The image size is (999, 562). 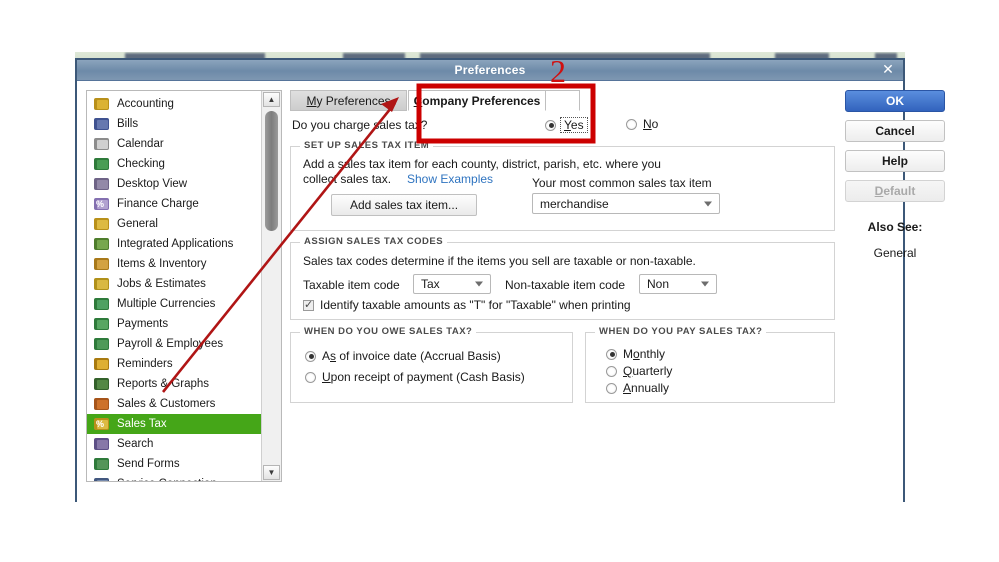 What do you see at coordinates (452, 284) in the screenshot?
I see `taxable-item-code-dropdown: Tax` at bounding box center [452, 284].